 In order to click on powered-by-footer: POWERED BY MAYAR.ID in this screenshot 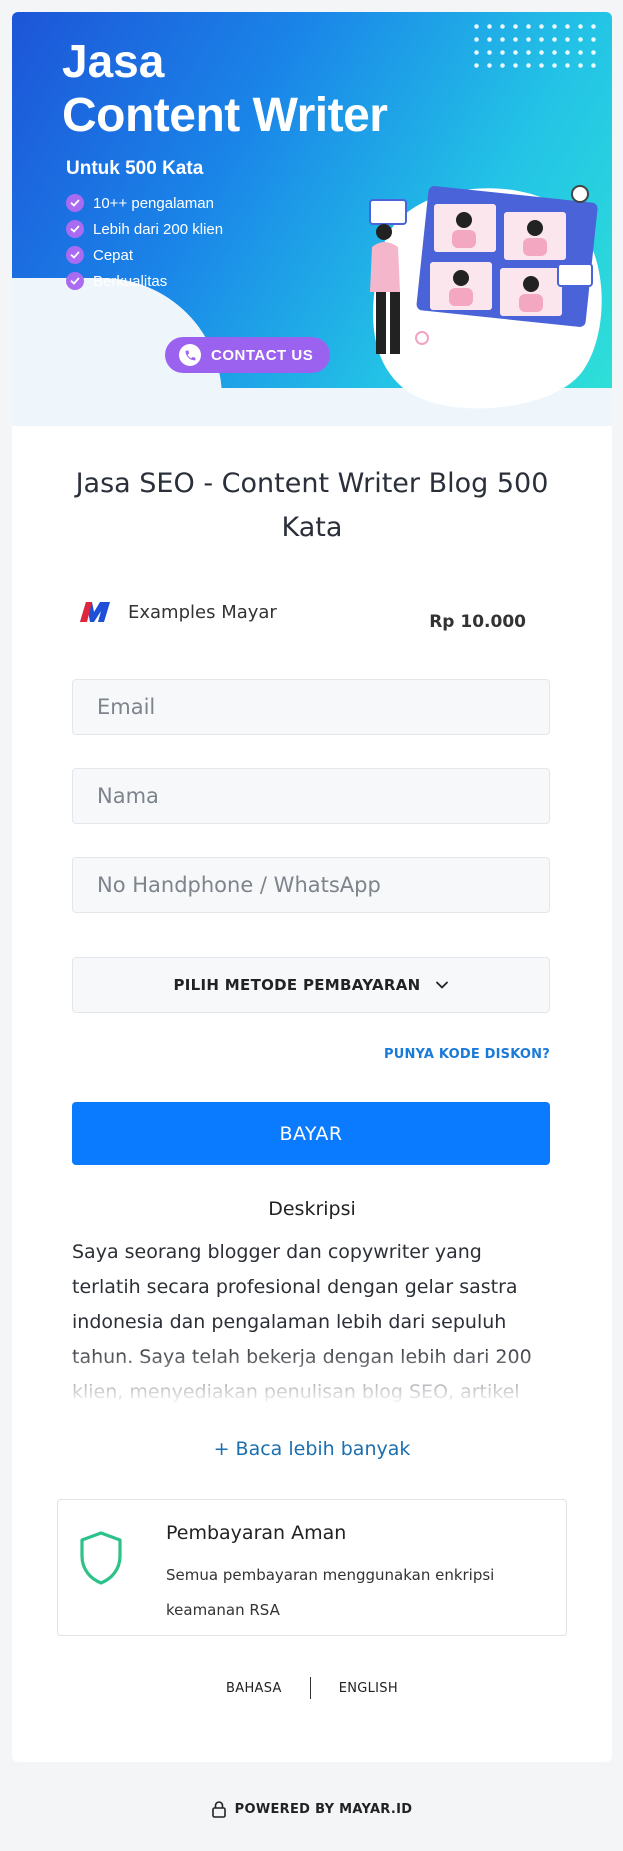, I will do `click(311, 1809)`.